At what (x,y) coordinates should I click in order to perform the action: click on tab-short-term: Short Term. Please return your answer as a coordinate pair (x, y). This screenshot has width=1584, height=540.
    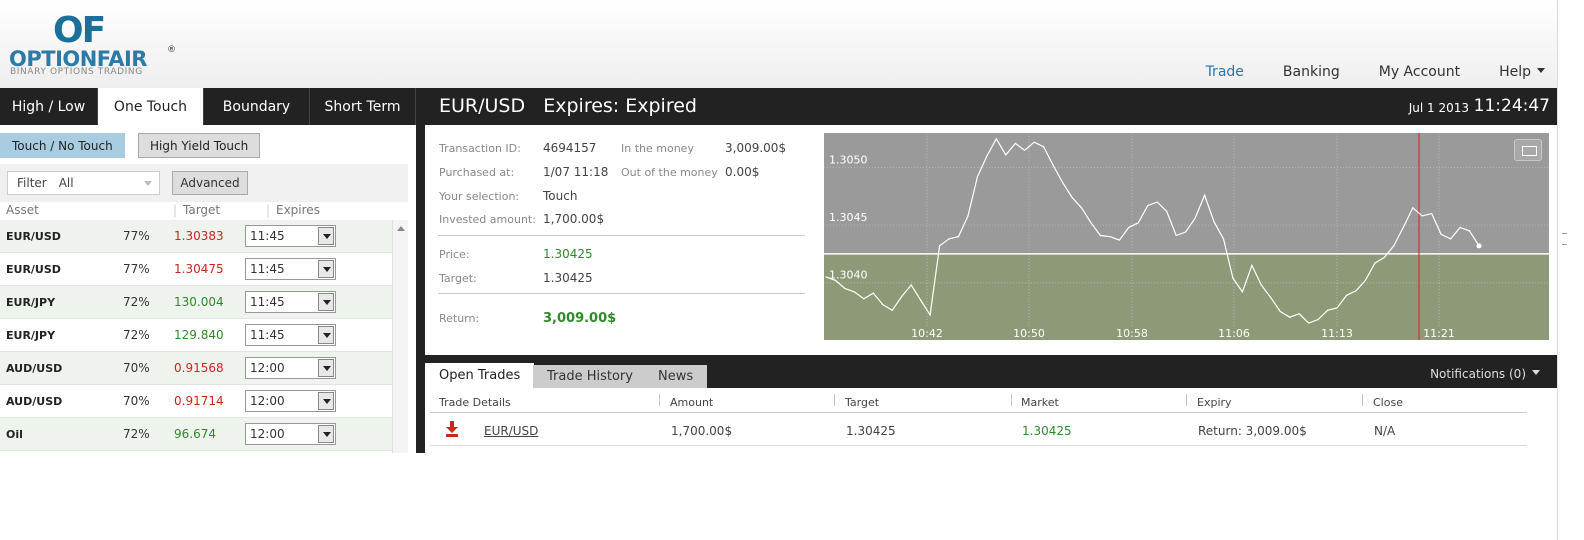
    Looking at the image, I should click on (363, 106).